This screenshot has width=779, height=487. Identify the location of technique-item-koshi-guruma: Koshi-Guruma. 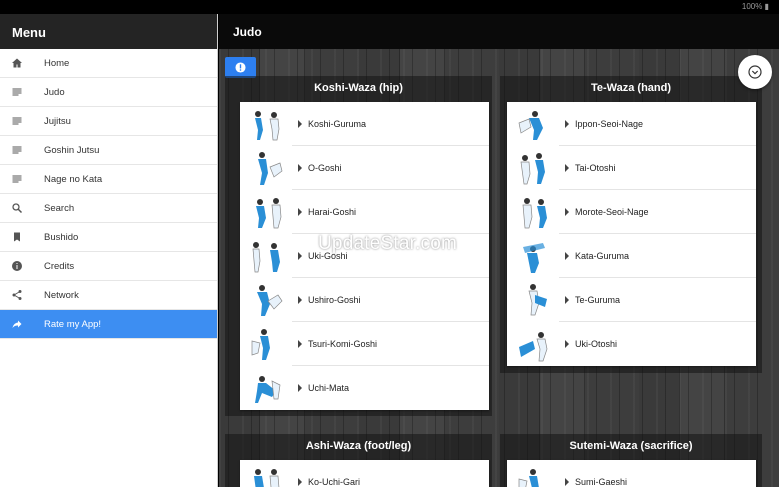
(364, 124).